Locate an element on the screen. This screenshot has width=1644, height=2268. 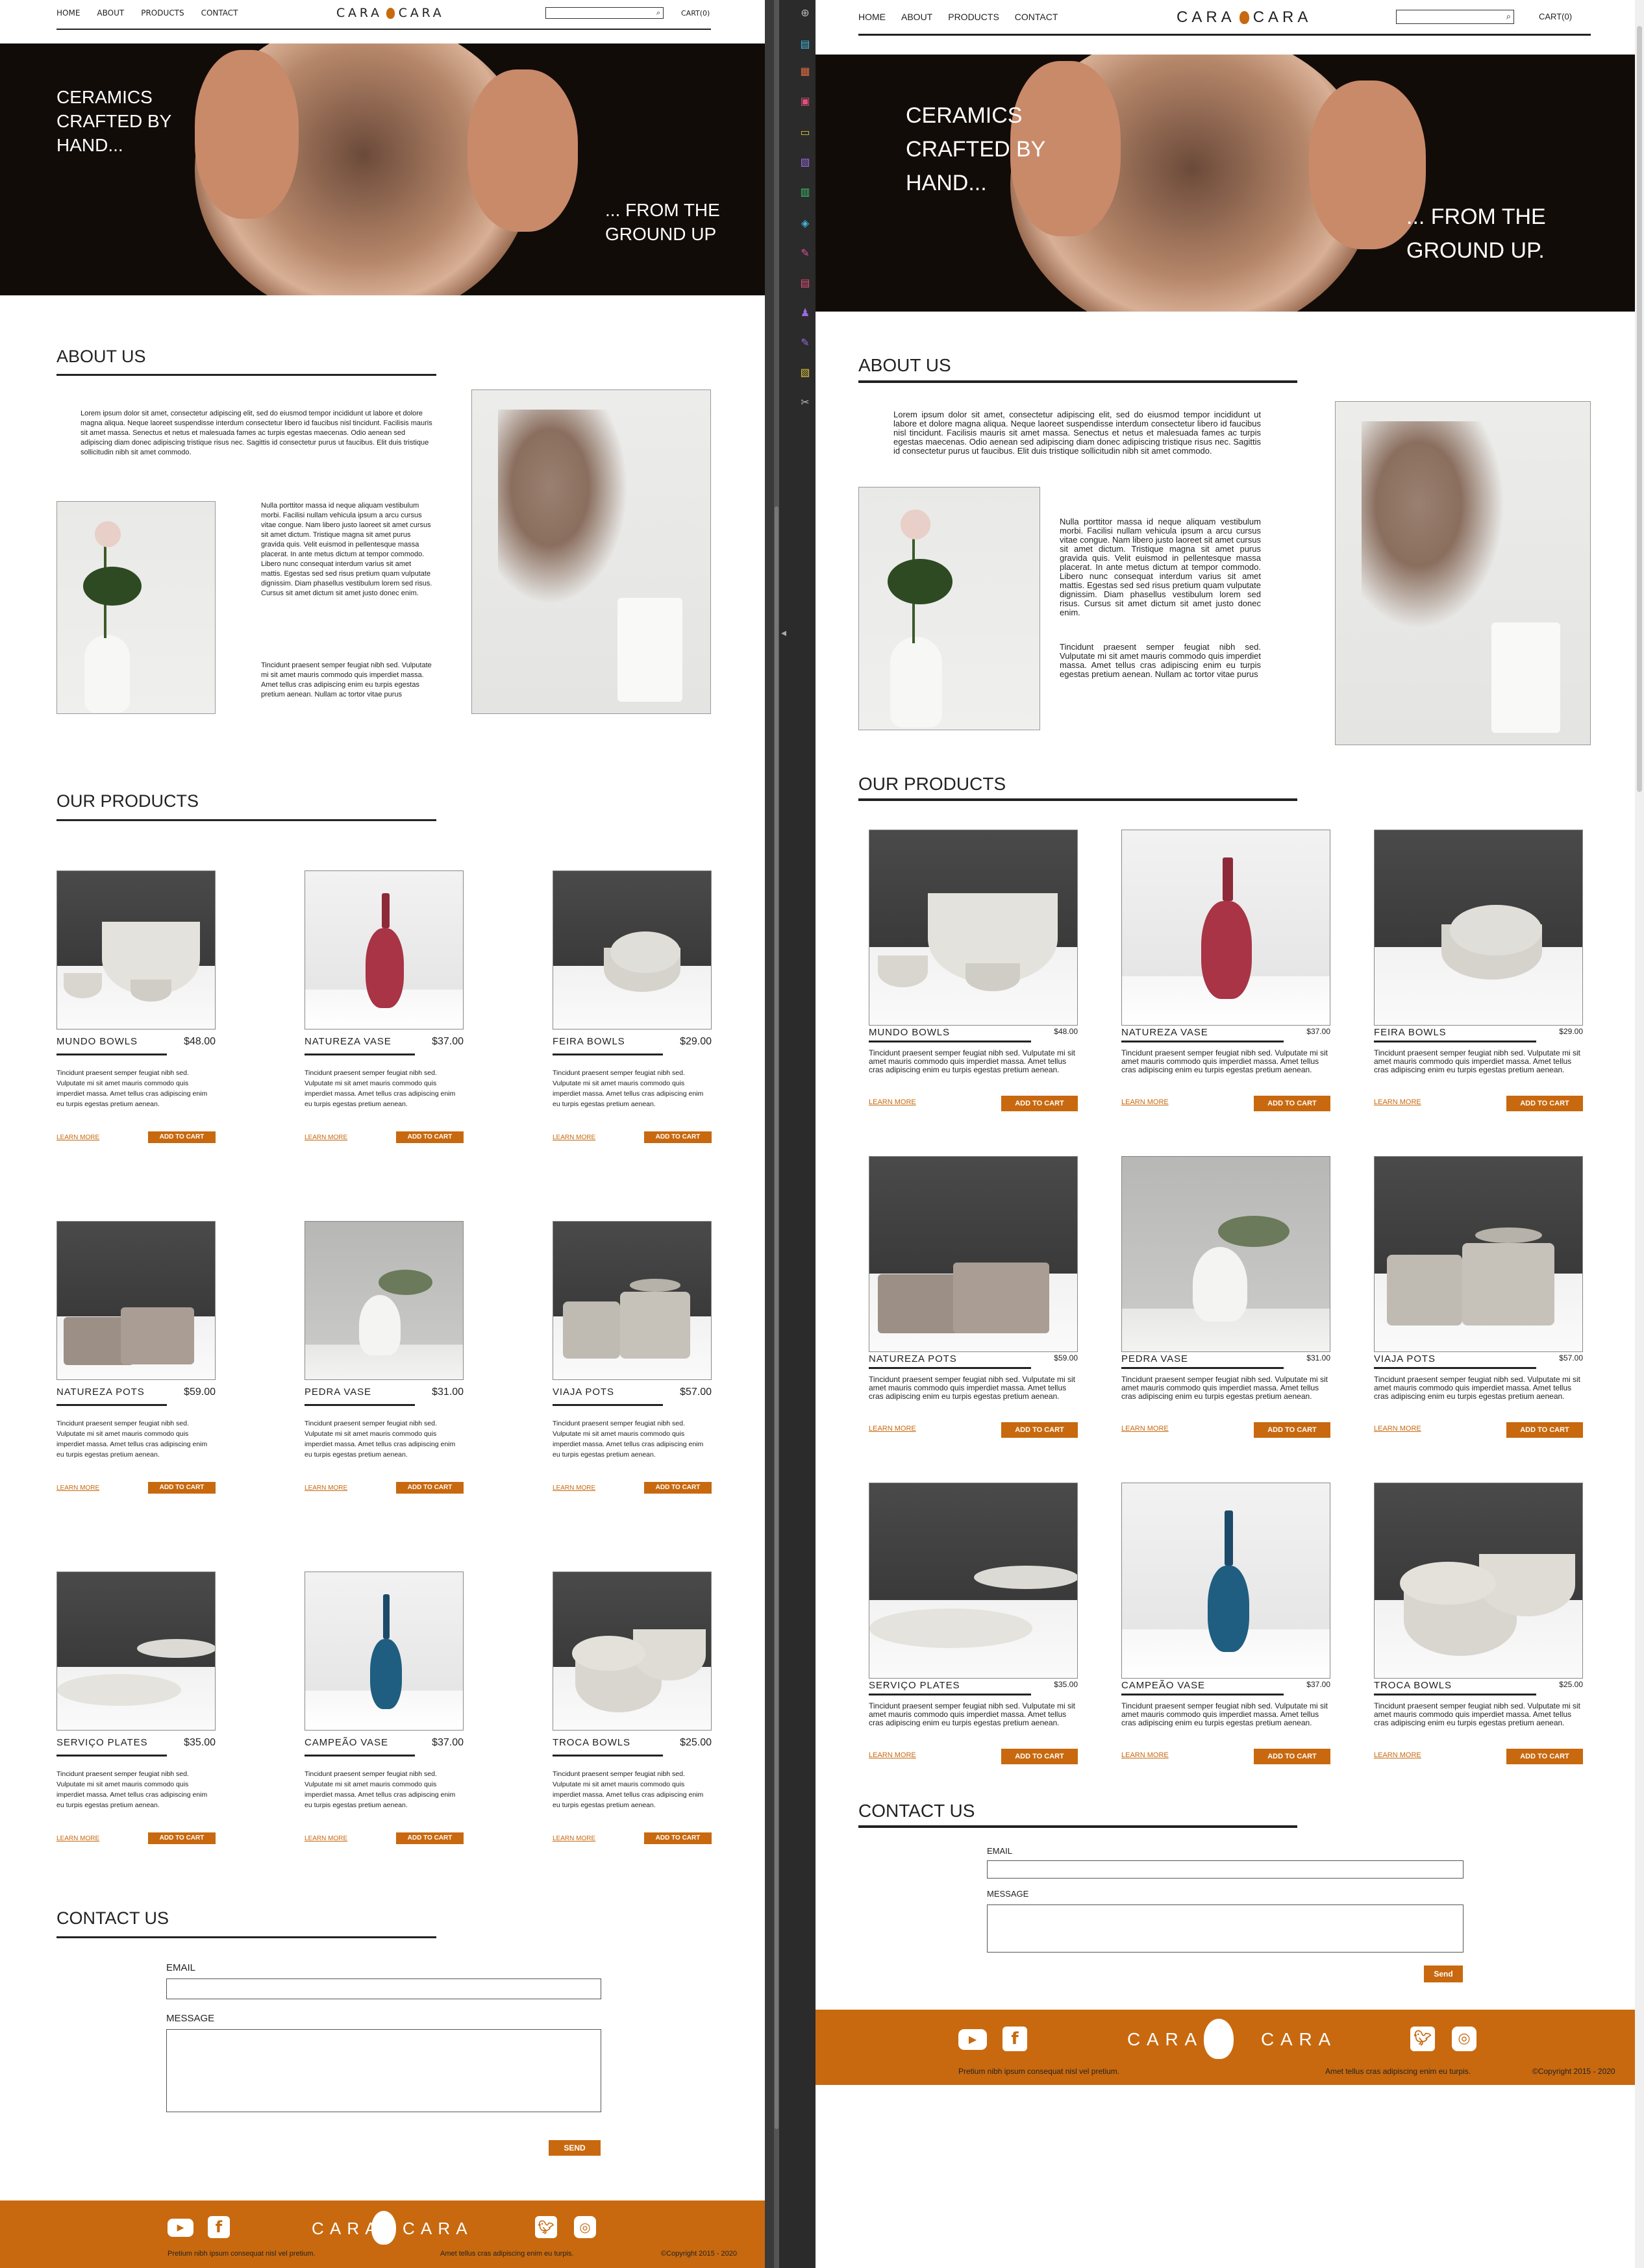
edit-pdf-icon: ▣ is located at coordinates (806, 101).